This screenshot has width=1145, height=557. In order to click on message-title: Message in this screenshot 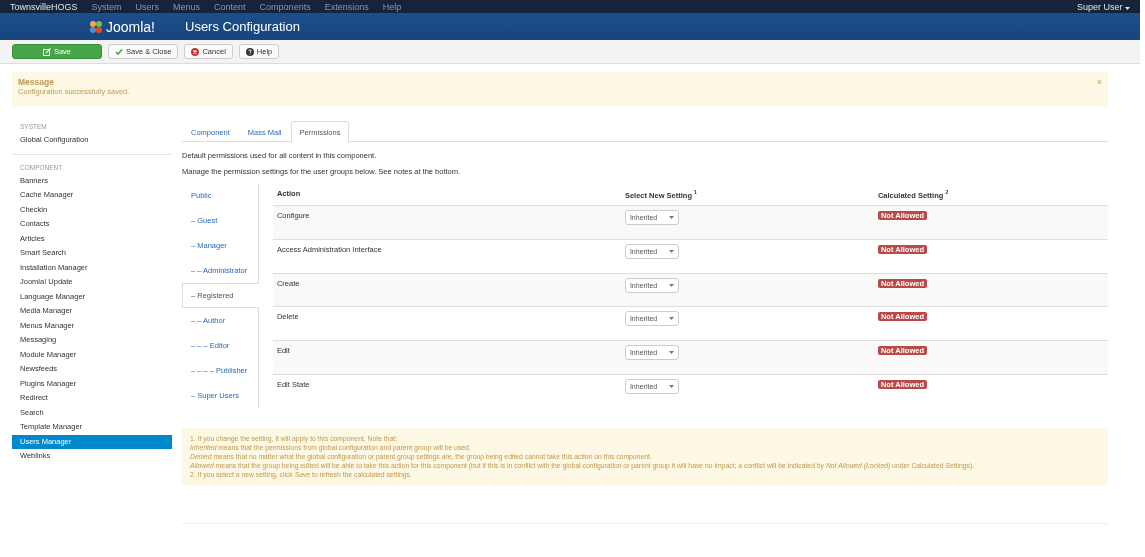, I will do `click(36, 82)`.